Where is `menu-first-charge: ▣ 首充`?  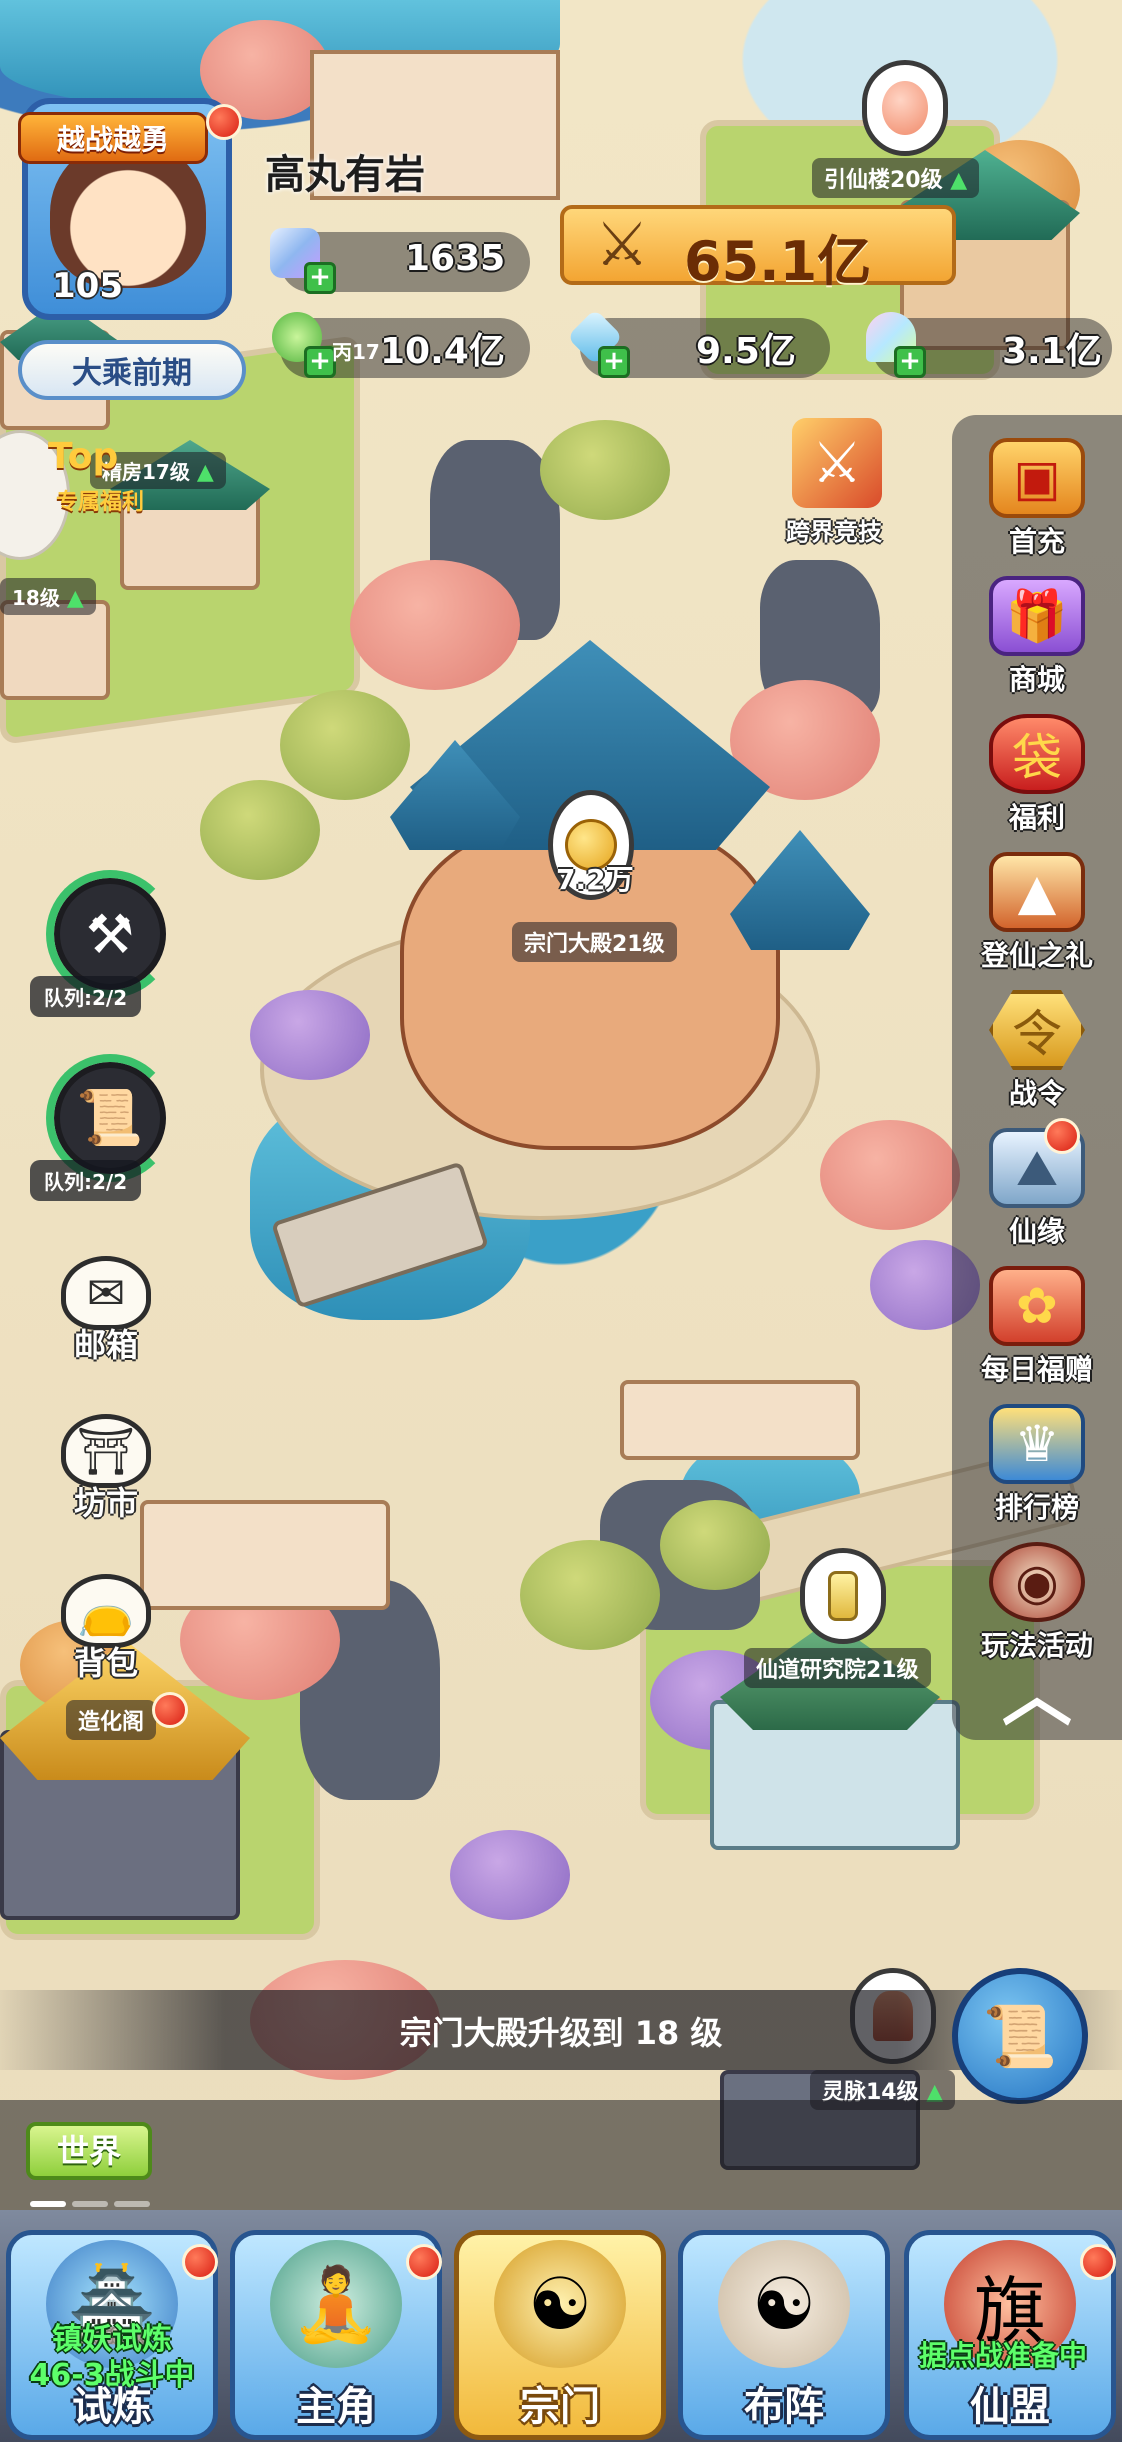 menu-first-charge: ▣ 首充 is located at coordinates (1037, 495).